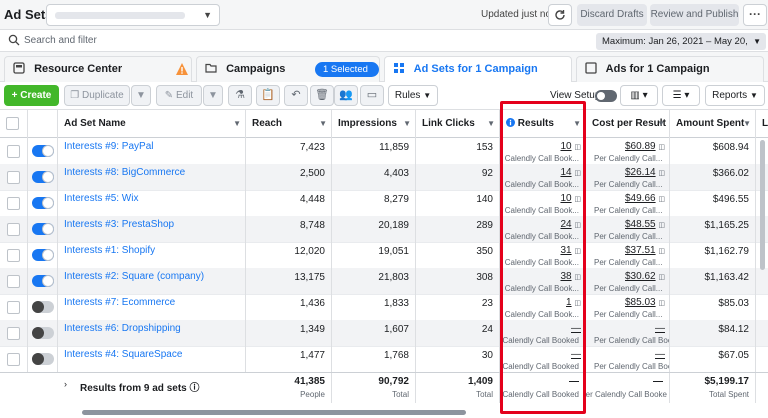 This screenshot has height=418, width=768. What do you see at coordinates (152, 177) in the screenshot?
I see `ad-set-name-link: Interests #8: BigCommerce` at bounding box center [152, 177].